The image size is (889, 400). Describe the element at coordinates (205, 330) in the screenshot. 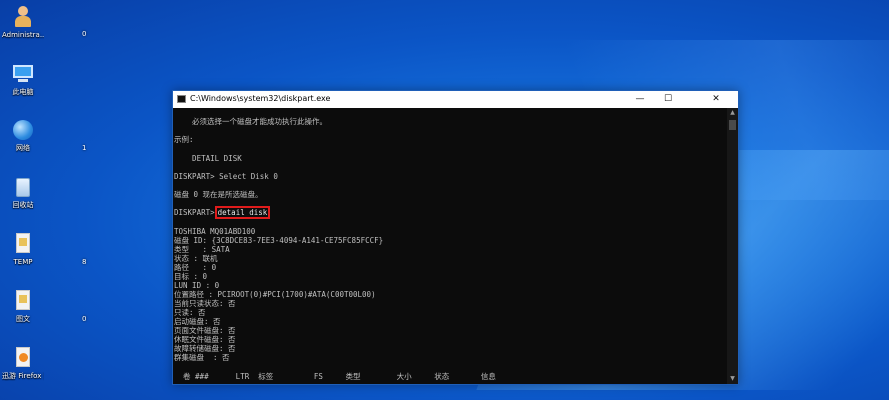

I see `console-line: 页面文件磁盘: 否` at that location.